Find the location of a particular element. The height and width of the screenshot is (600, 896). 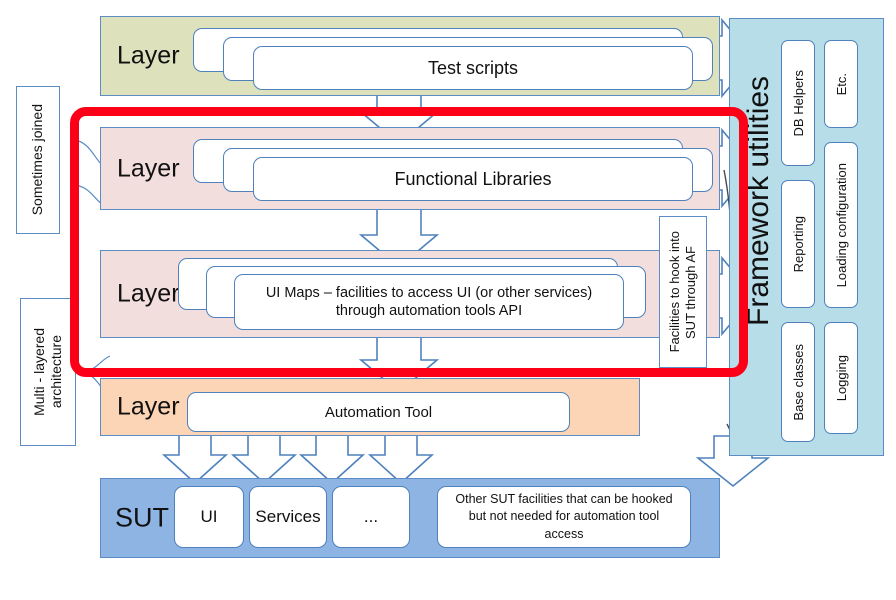

card-test-scripts: Test scripts is located at coordinates (473, 68).